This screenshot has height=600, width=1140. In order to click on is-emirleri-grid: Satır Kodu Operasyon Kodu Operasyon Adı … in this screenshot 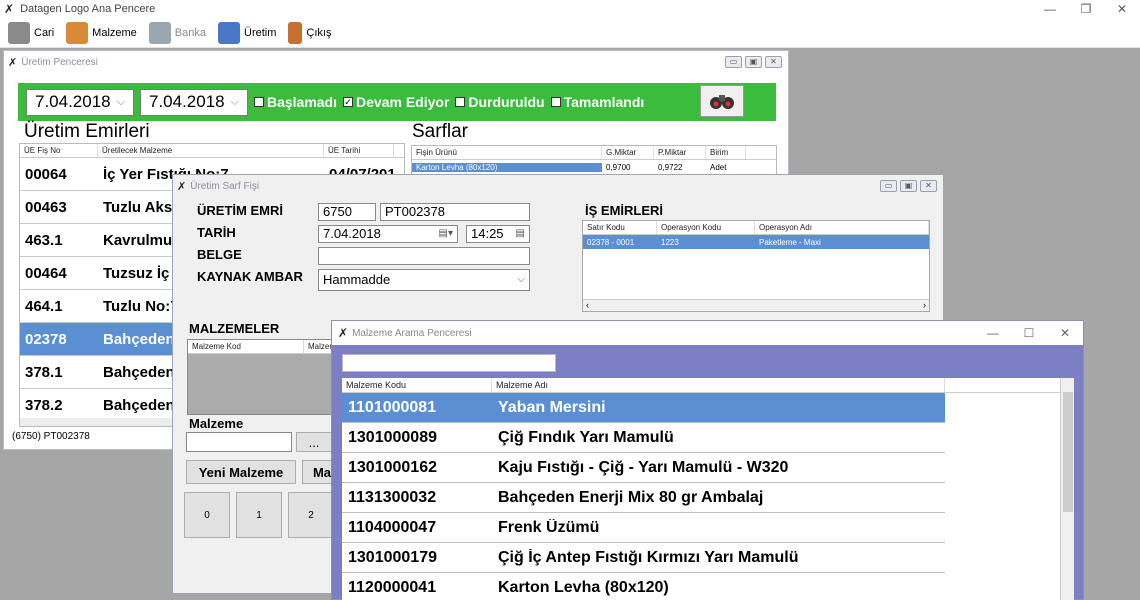, I will do `click(756, 266)`.